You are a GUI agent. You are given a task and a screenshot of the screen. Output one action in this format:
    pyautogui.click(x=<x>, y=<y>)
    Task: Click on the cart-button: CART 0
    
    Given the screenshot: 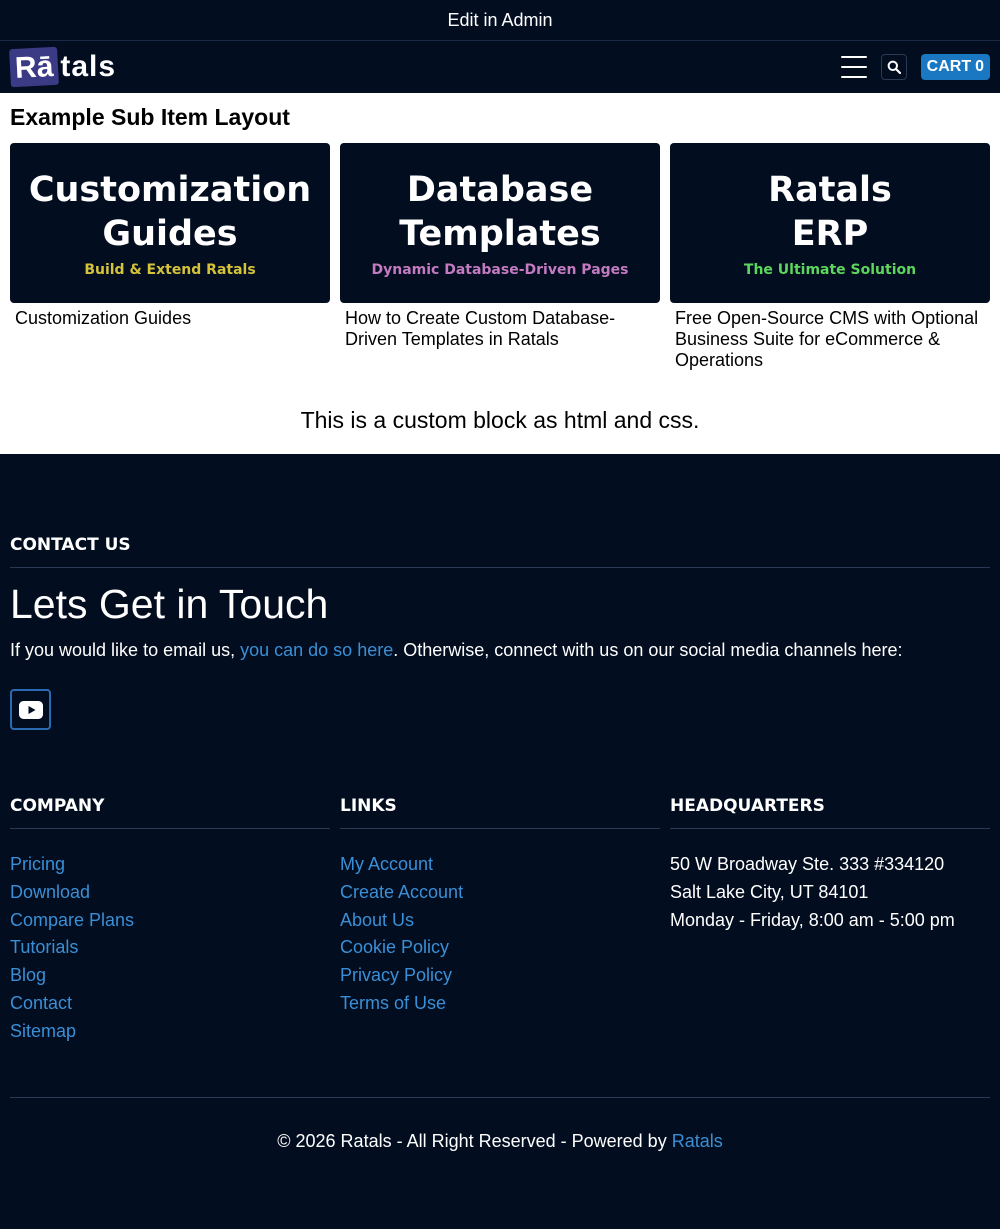 What is the action you would take?
    pyautogui.click(x=955, y=67)
    